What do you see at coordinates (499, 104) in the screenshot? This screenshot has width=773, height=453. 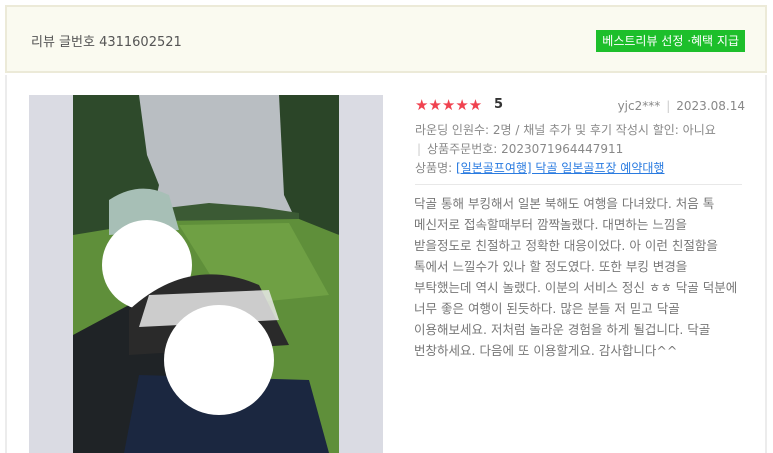 I see `rating-value: 5` at bounding box center [499, 104].